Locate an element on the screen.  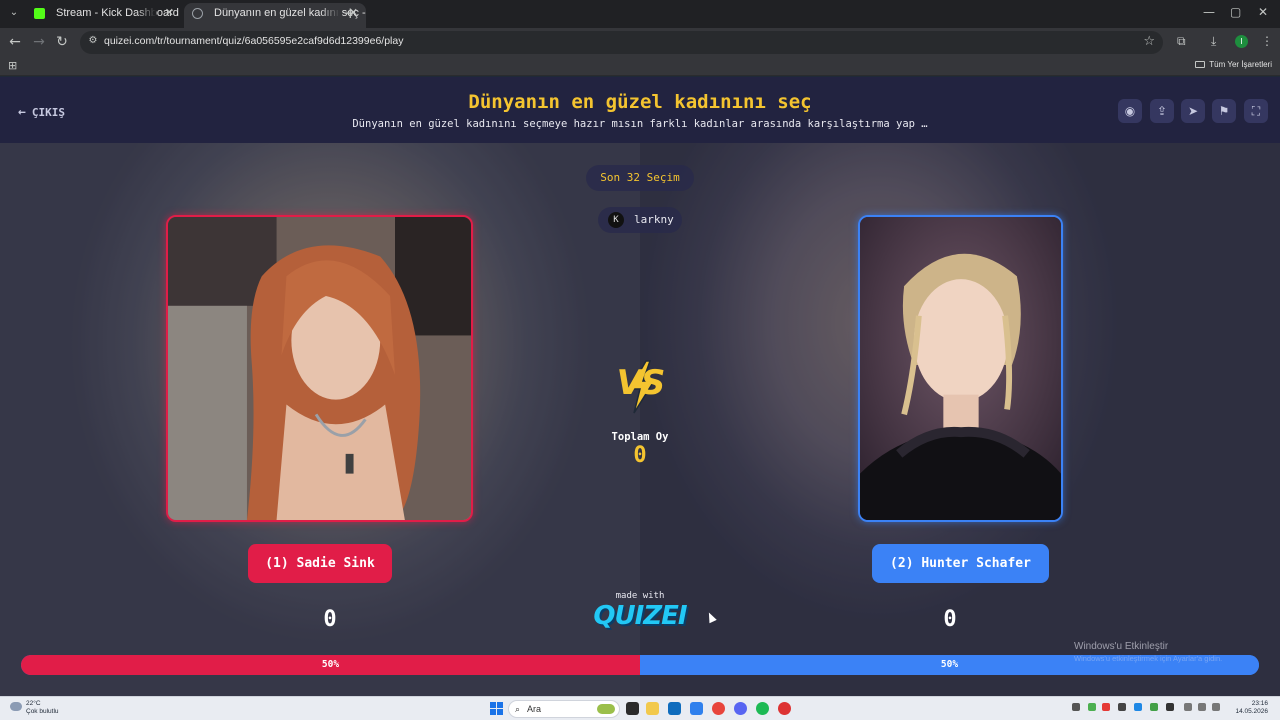
extensions-icon: ⧉ is located at coordinates (1181, 41).